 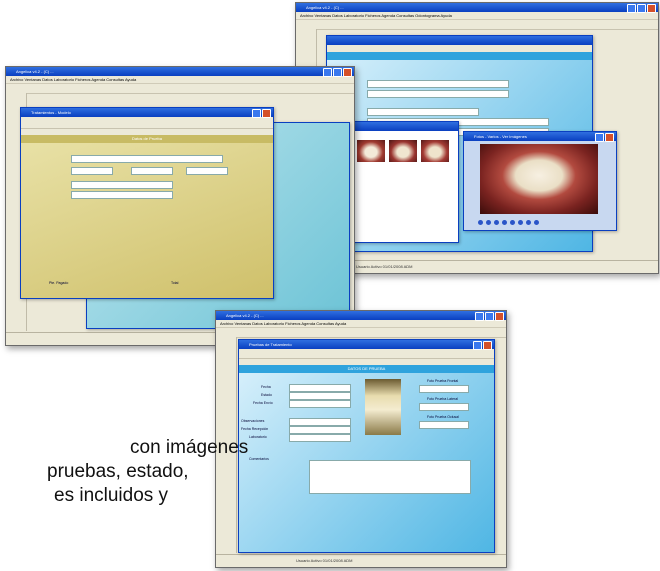 I want to click on field-label: Comentarios, so click(x=259, y=459).